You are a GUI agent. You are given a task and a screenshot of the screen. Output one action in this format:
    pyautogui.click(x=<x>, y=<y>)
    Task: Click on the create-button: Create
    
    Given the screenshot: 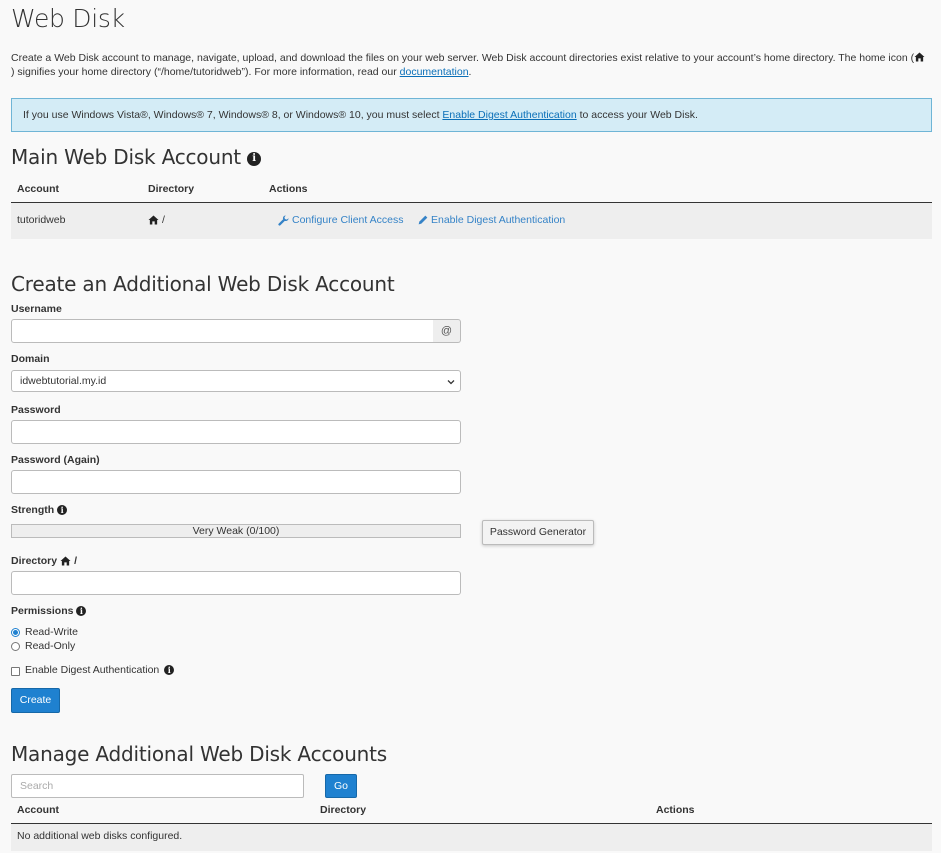 What is the action you would take?
    pyautogui.click(x=35, y=700)
    